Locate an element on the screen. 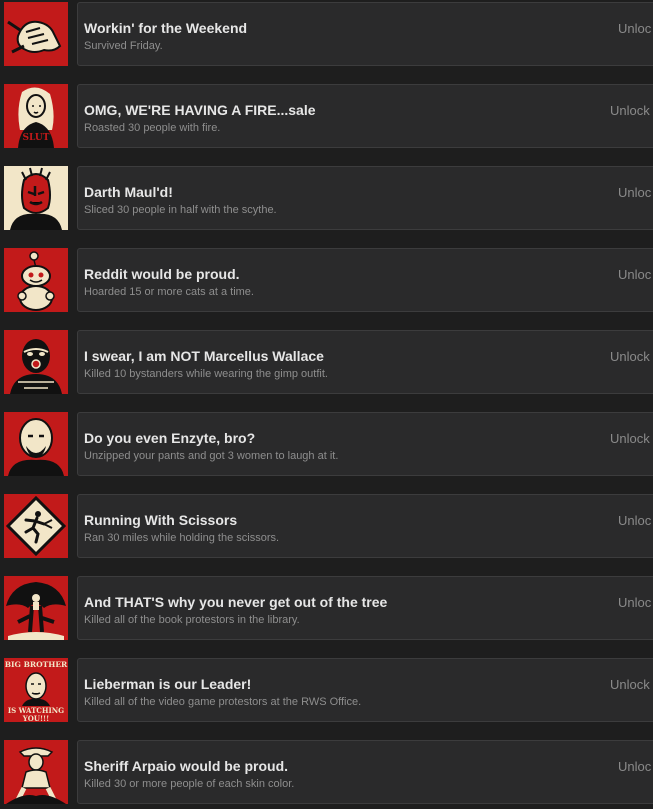 The width and height of the screenshot is (653, 809). achievement-title: I swear, I am NOT Marcellus Wallace is located at coordinates (204, 356).